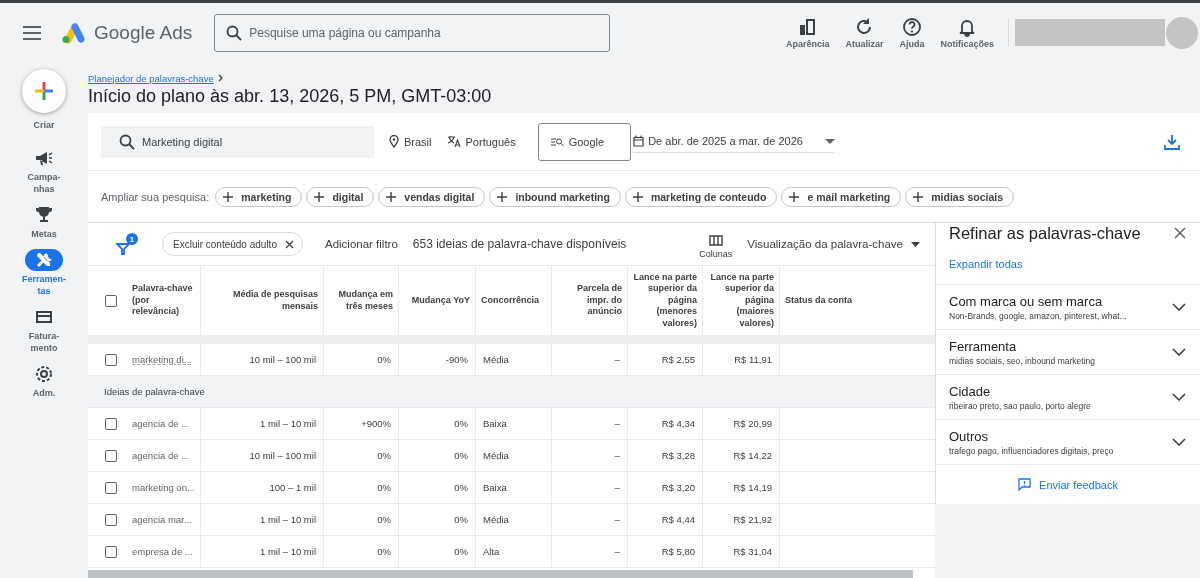 The height and width of the screenshot is (578, 1200). I want to click on ideas-count: 653 ideias de palavra-chave disponíveis, so click(519, 244).